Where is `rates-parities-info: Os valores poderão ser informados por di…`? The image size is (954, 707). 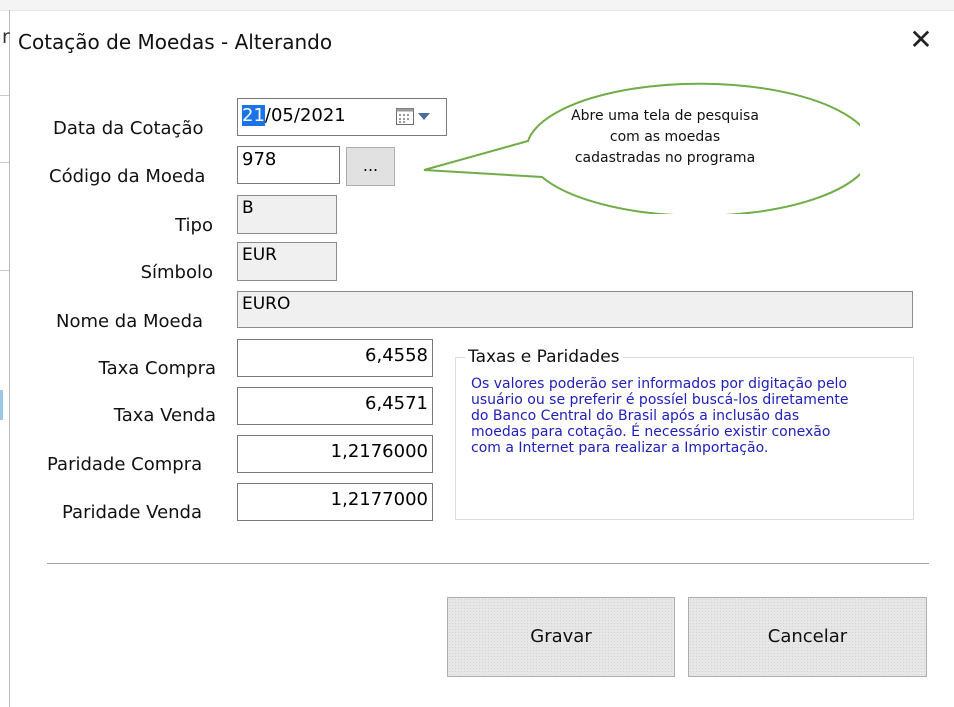 rates-parities-info: Os valores poderão ser informados por di… is located at coordinates (688, 416).